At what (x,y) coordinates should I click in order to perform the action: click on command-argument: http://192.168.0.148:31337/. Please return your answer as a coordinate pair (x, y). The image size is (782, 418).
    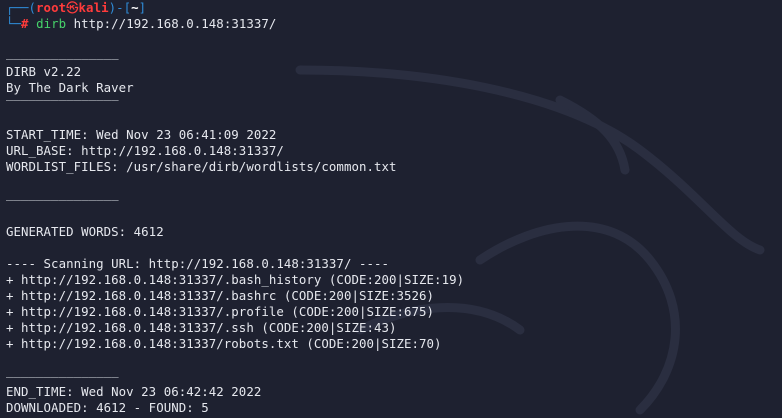
    Looking at the image, I should click on (175, 23).